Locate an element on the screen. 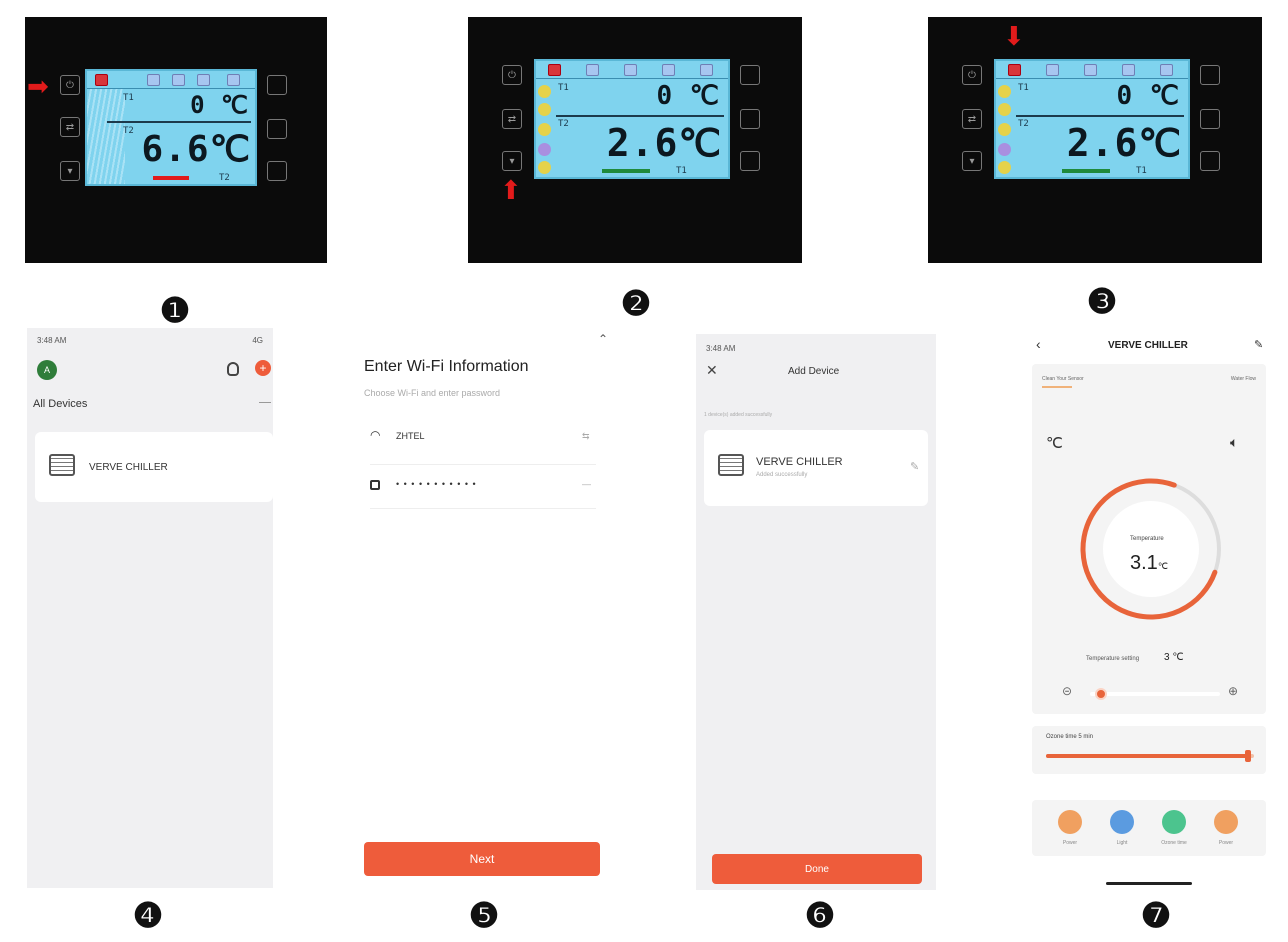  function-panel: Power Light Ozone time Power is located at coordinates (1149, 828).